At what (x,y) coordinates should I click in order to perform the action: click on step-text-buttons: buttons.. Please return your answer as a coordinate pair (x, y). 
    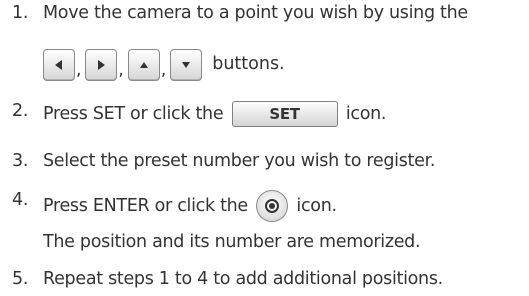
    Looking at the image, I should click on (248, 64).